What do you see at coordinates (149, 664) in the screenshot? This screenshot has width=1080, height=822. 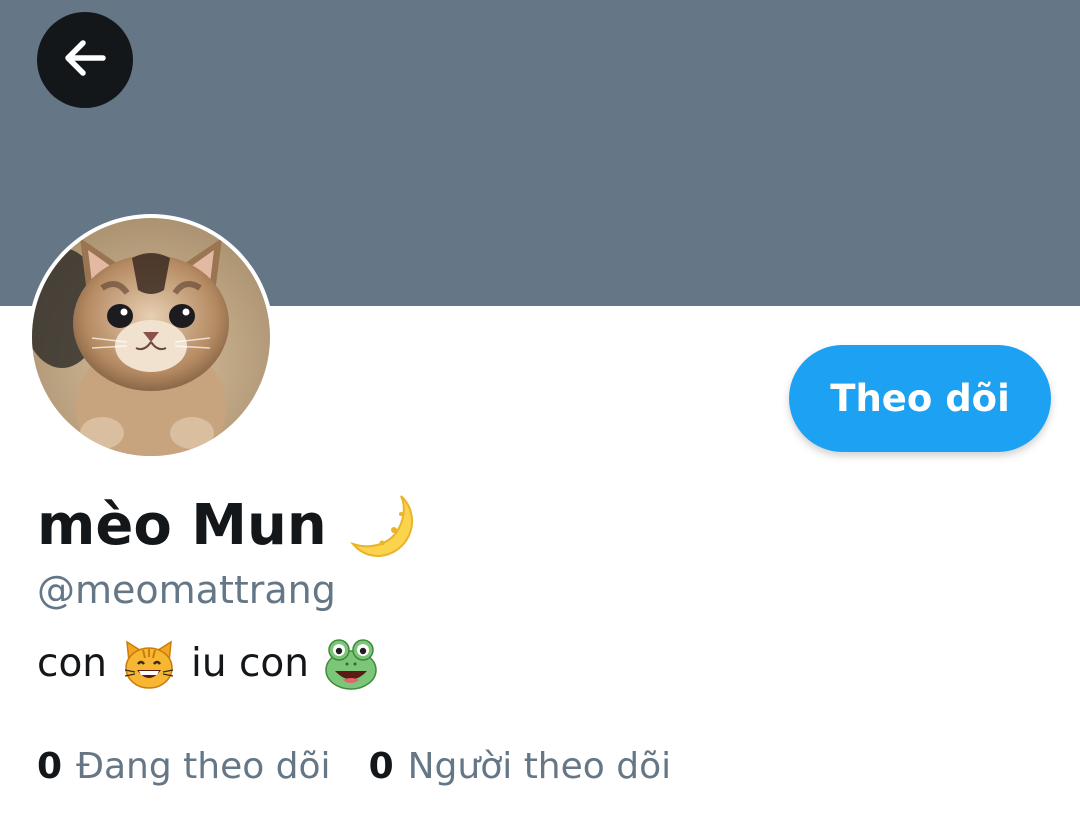 I see `grinning-cat-icon` at bounding box center [149, 664].